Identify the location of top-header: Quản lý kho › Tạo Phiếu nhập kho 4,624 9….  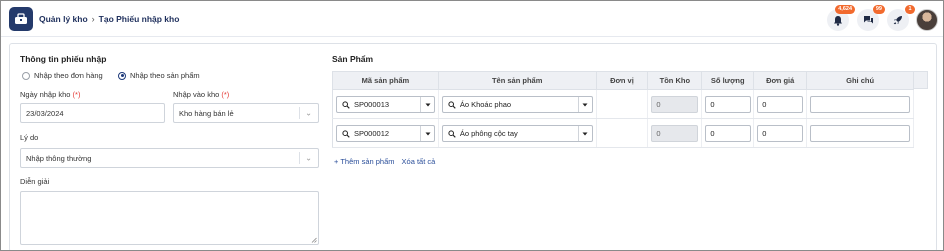
(472, 19).